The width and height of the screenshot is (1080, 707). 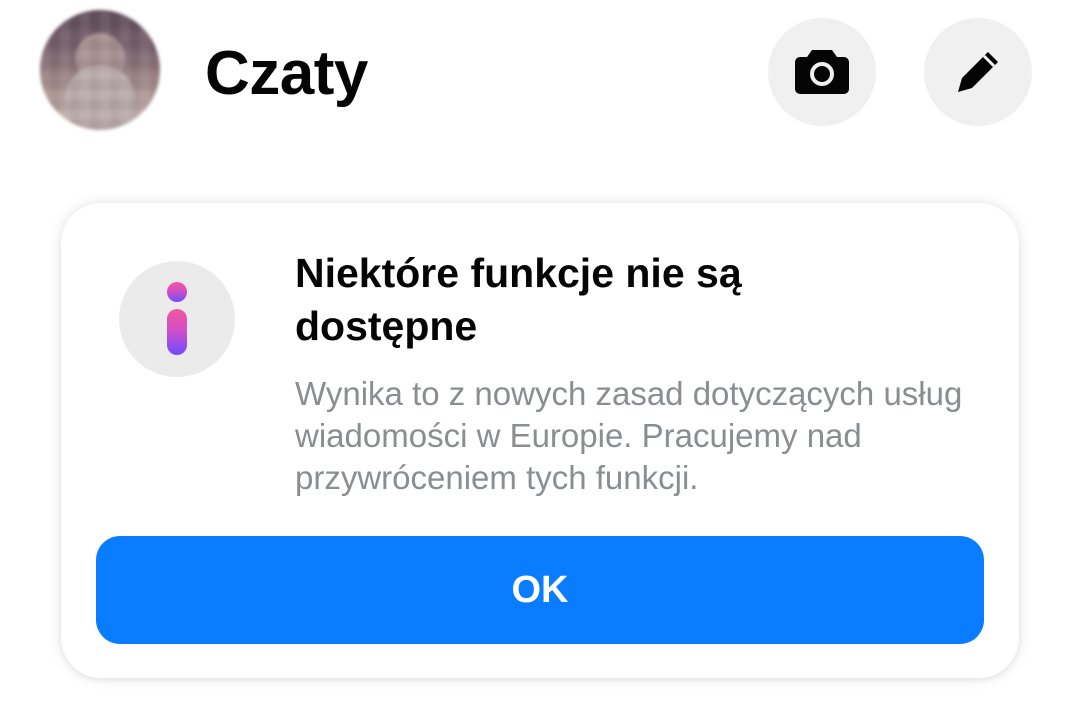 I want to click on pencil-icon, so click(x=978, y=72).